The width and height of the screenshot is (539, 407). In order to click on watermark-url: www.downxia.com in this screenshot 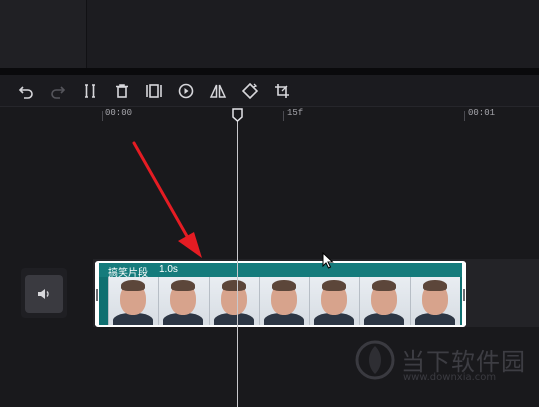, I will do `click(450, 377)`.